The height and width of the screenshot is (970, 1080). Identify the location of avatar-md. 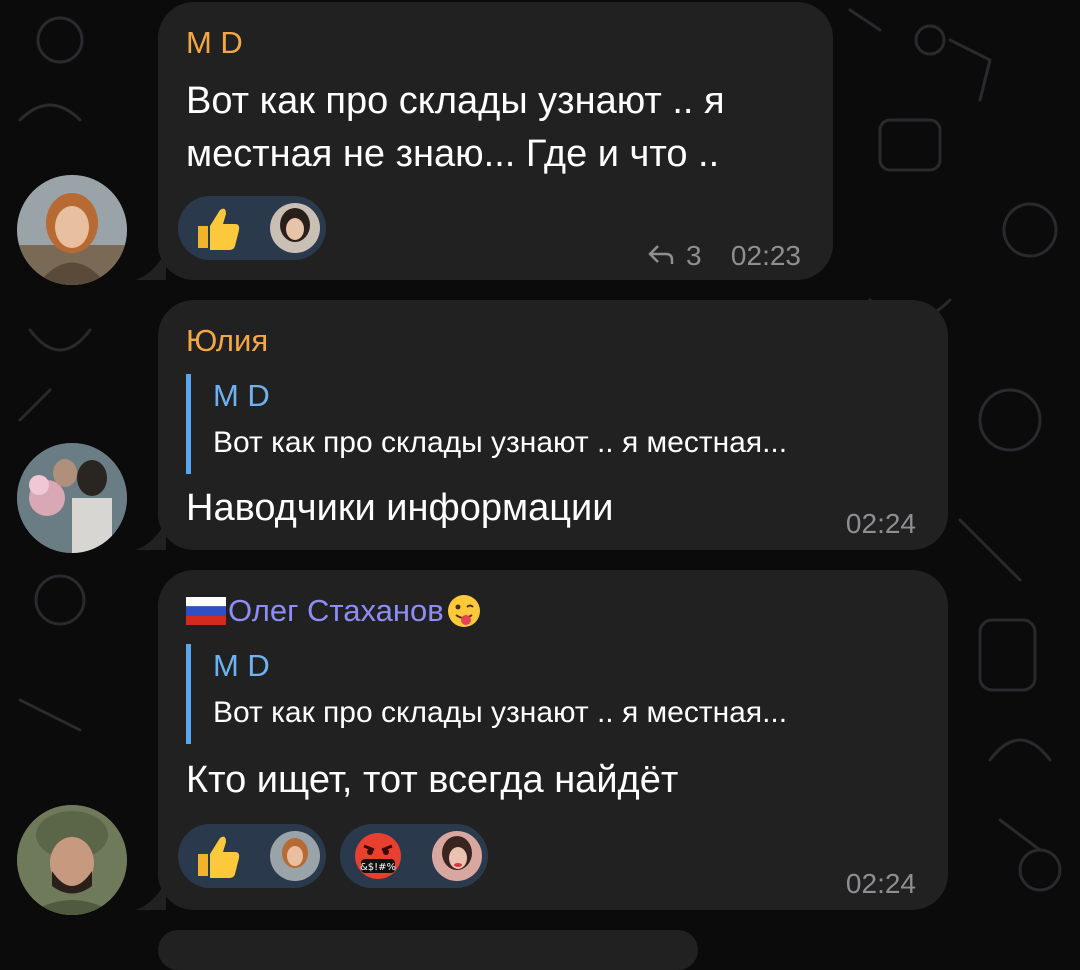
(72, 230).